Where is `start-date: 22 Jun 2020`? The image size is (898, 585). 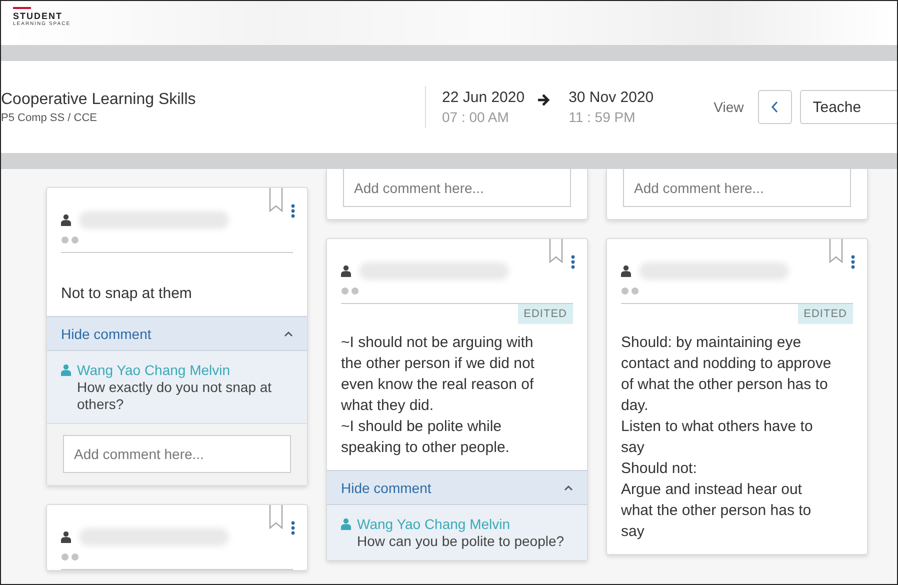
start-date: 22 Jun 2020 is located at coordinates (483, 97).